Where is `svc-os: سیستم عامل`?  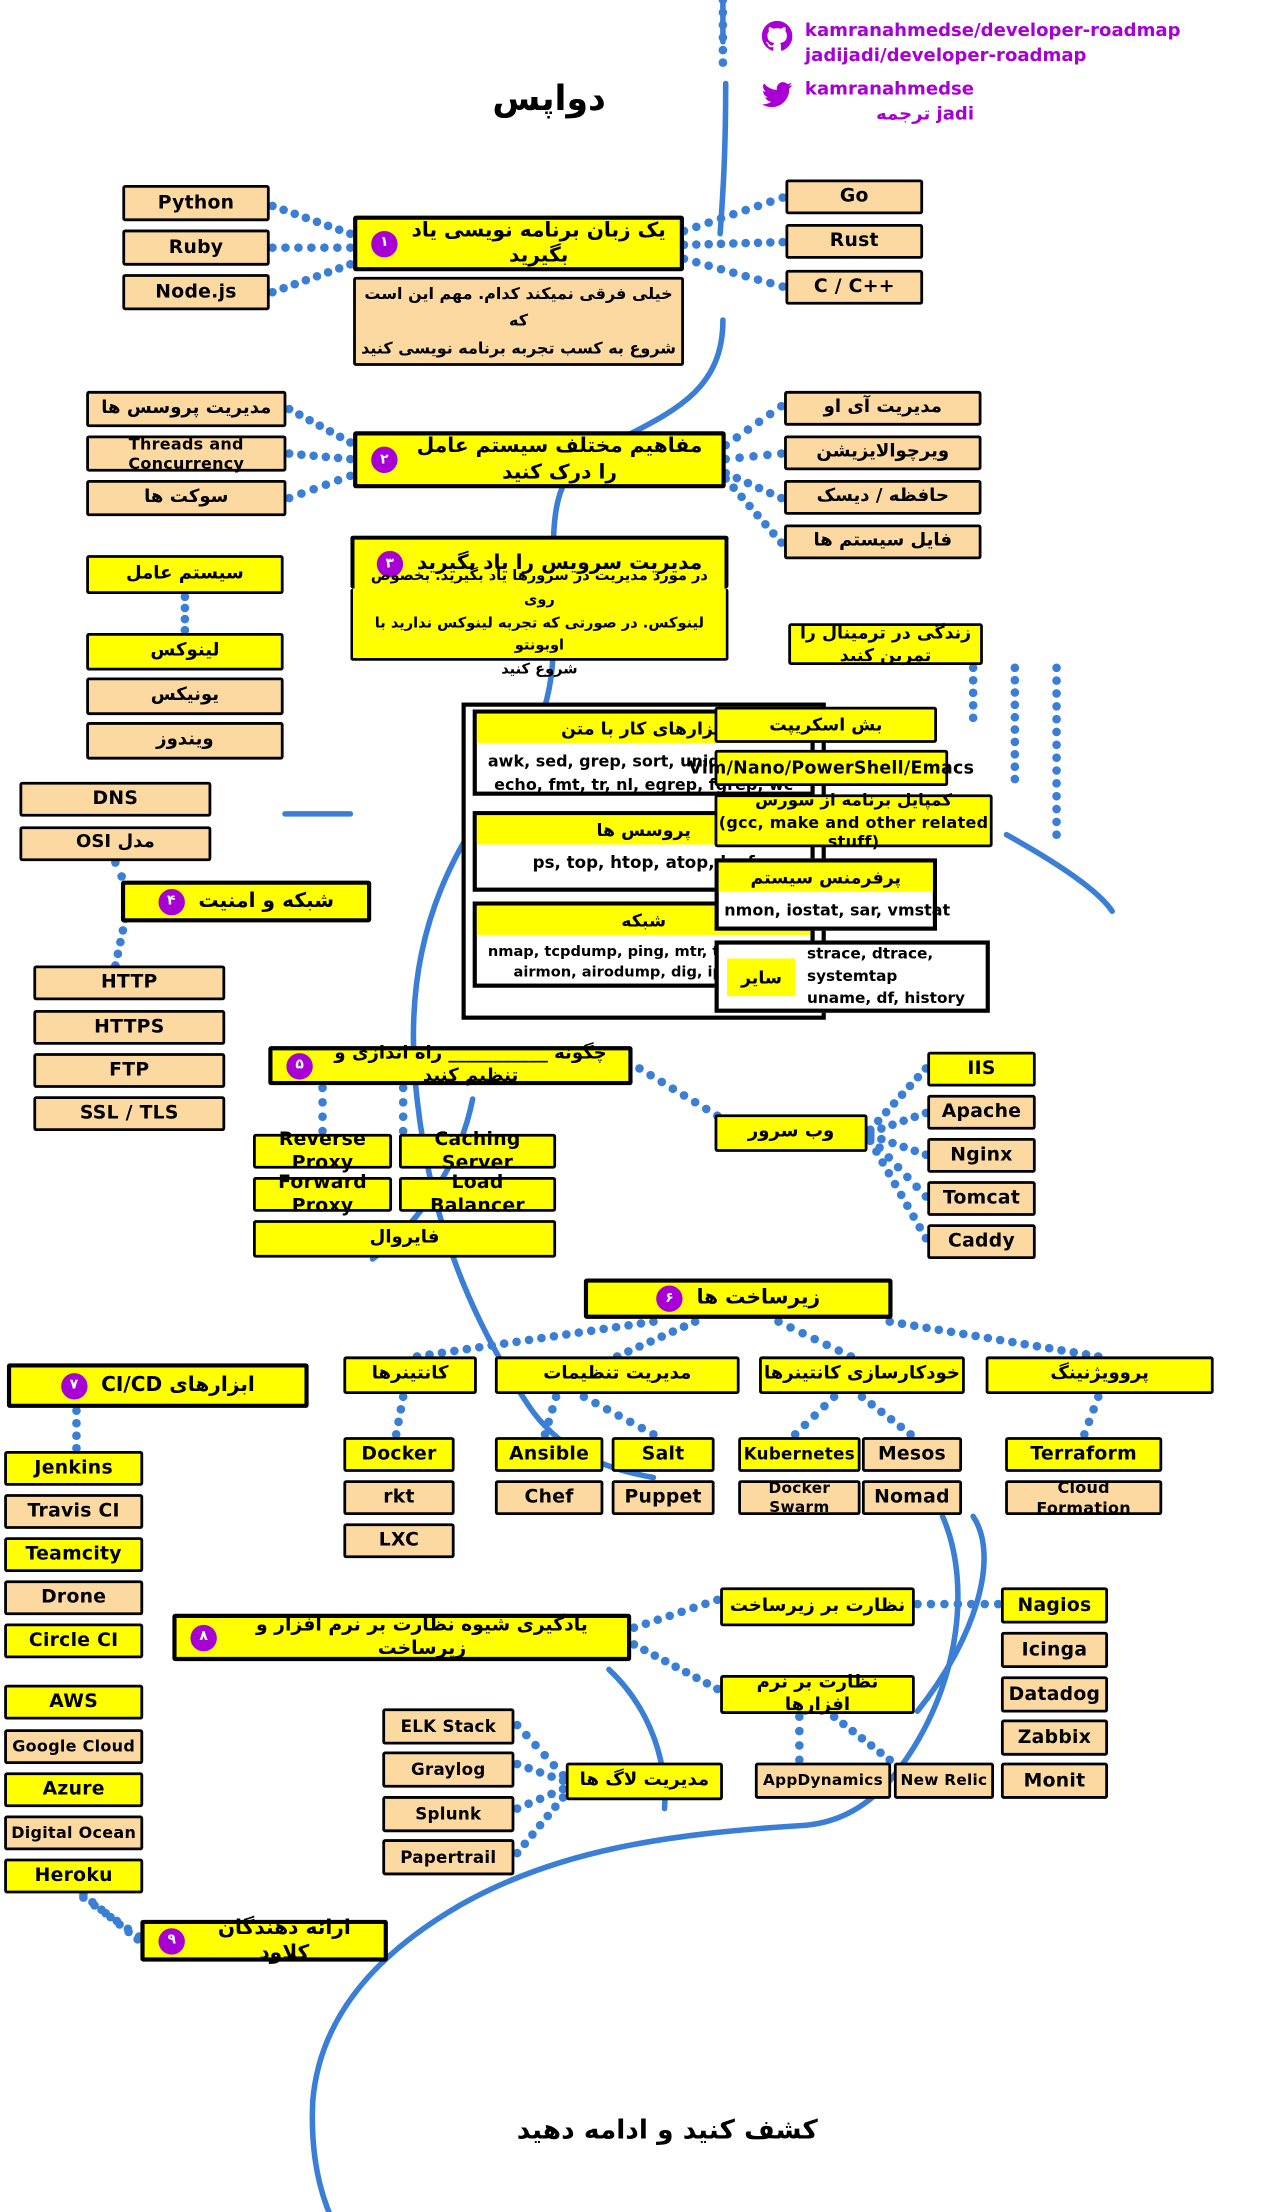 svc-os: سیستم عامل is located at coordinates (185, 575).